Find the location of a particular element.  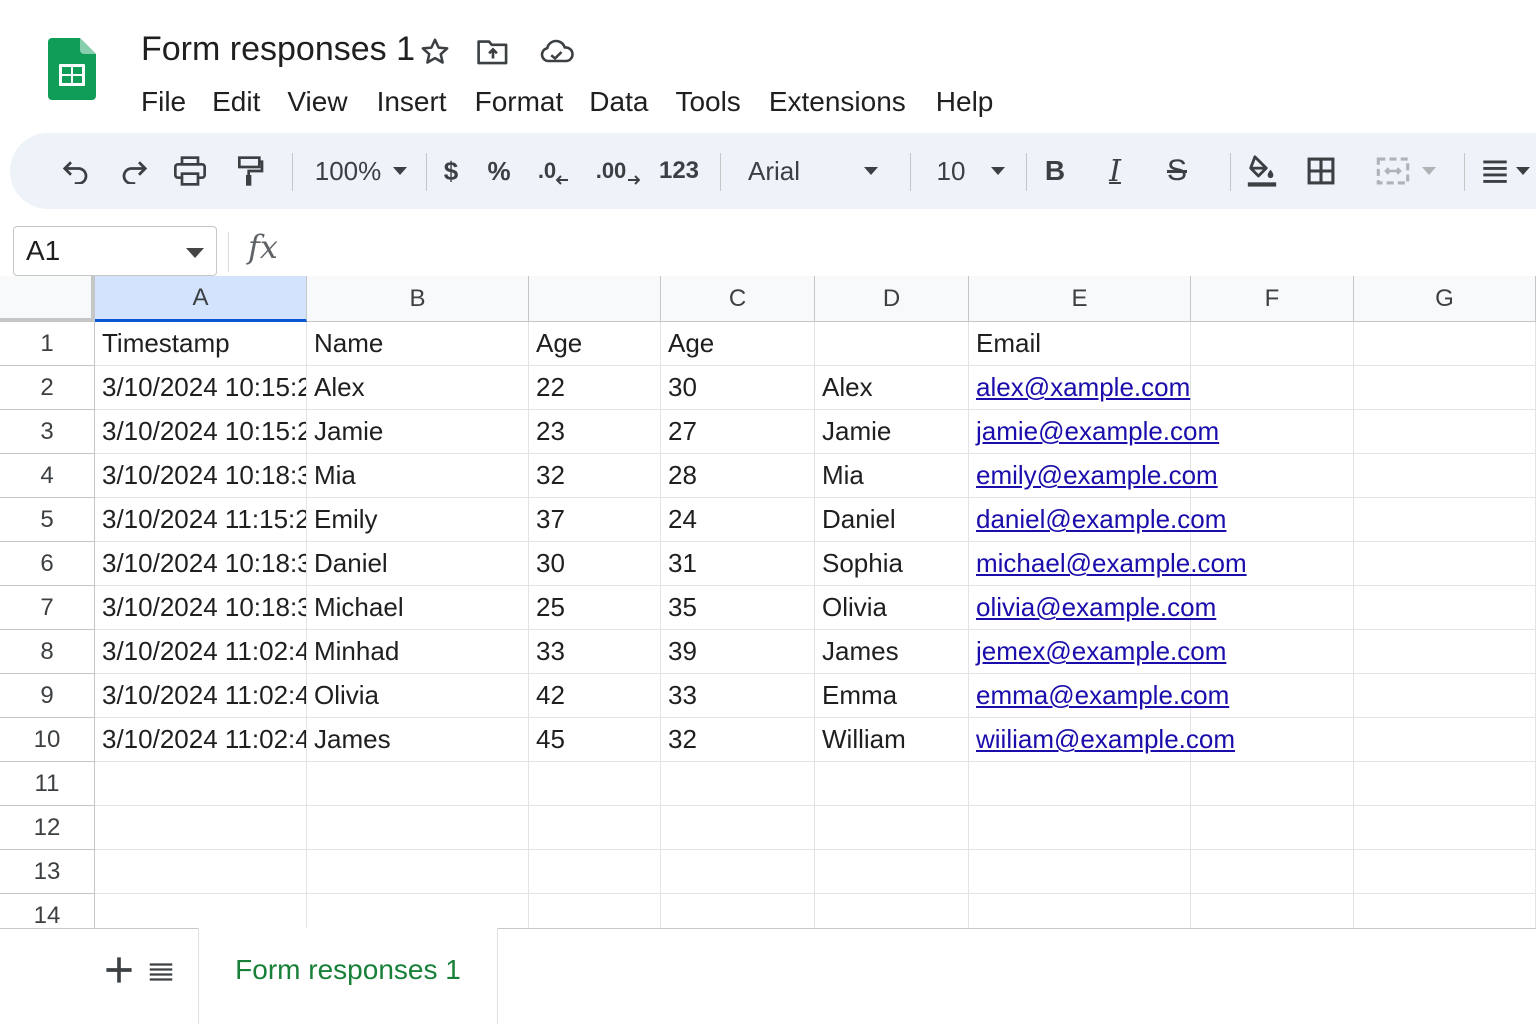

email-link-cell: emma@example.com is located at coordinates (1099, 696).